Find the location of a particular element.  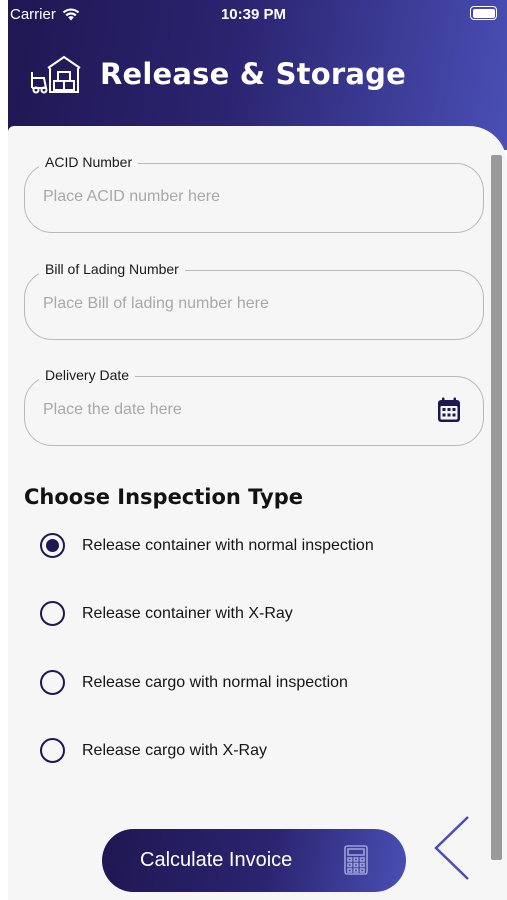

calculate-invoice-button: Calculate Invoice is located at coordinates (254, 860).